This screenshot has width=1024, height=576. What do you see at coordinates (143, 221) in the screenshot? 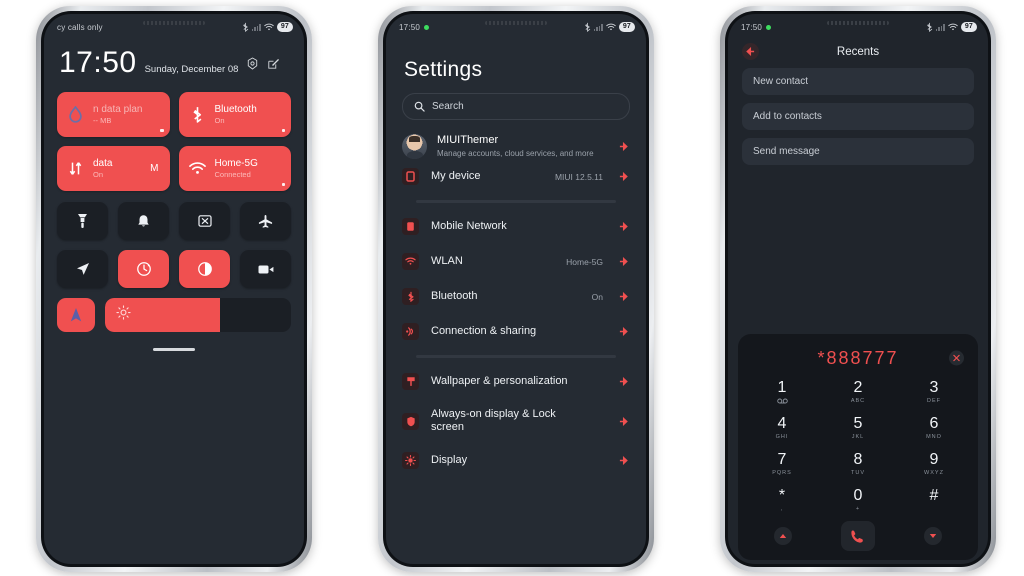
I see `toggle-silent` at bounding box center [143, 221].